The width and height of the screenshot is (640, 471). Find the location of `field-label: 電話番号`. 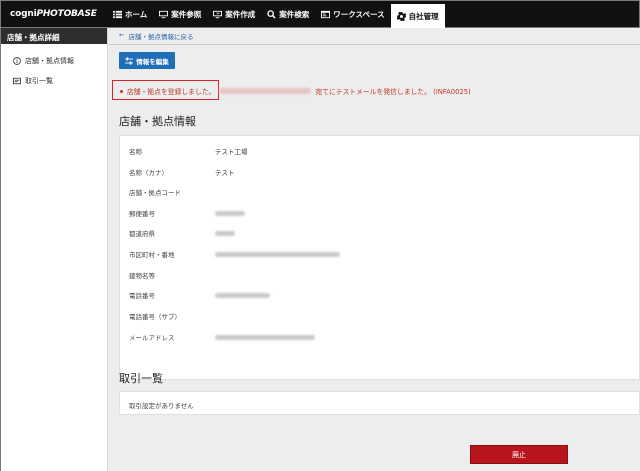

field-label: 電話番号 is located at coordinates (142, 296).